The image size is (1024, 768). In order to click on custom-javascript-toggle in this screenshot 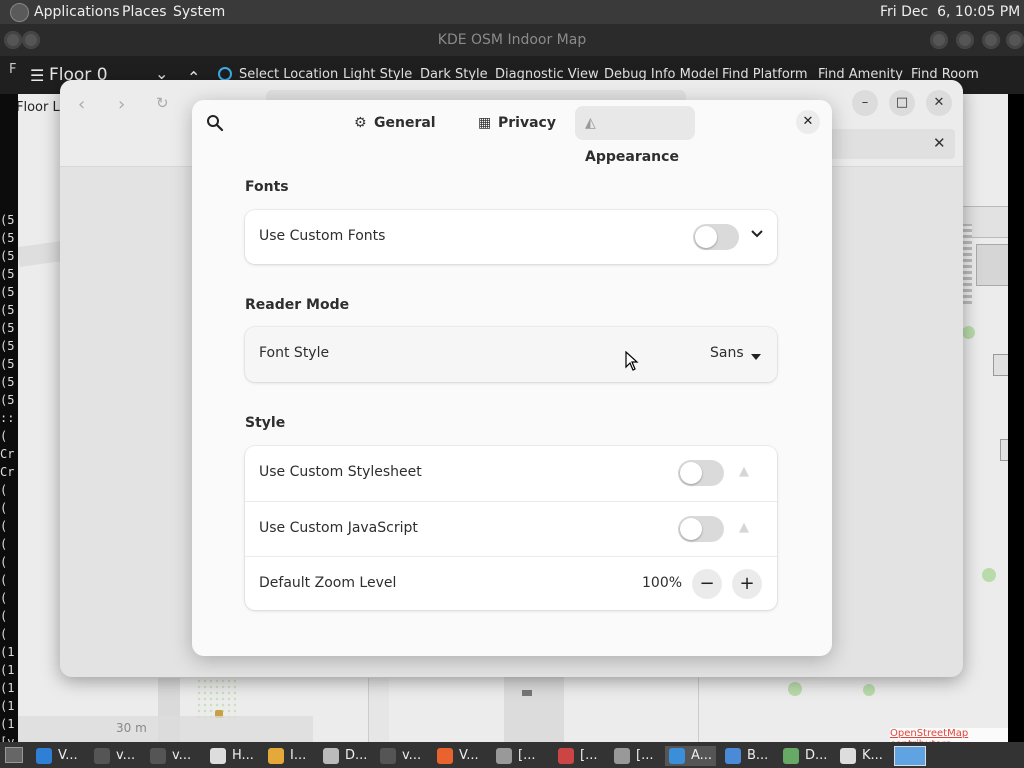, I will do `click(701, 529)`.